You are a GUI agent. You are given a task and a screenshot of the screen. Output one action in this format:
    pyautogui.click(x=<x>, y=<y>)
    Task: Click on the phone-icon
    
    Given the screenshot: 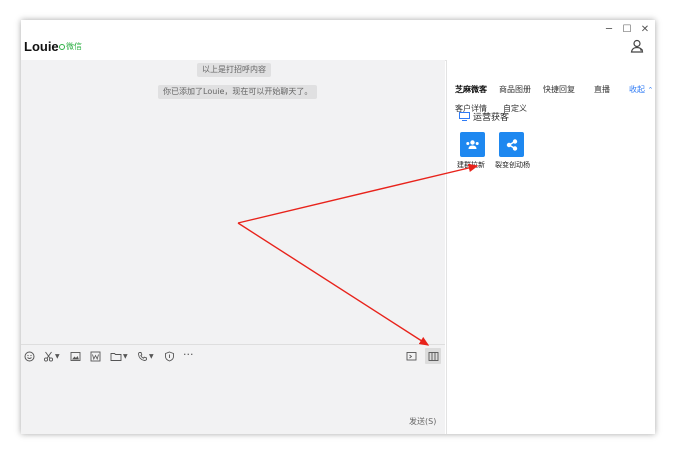 What is the action you would take?
    pyautogui.click(x=142, y=356)
    